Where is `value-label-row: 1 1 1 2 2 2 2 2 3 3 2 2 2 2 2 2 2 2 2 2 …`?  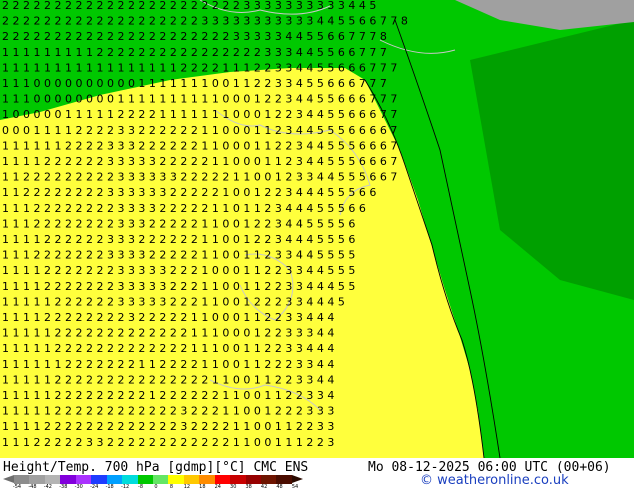 value-label-row: 1 1 1 2 2 2 2 2 3 3 2 2 2 2 2 2 2 2 2 2 … is located at coordinates (168, 442).